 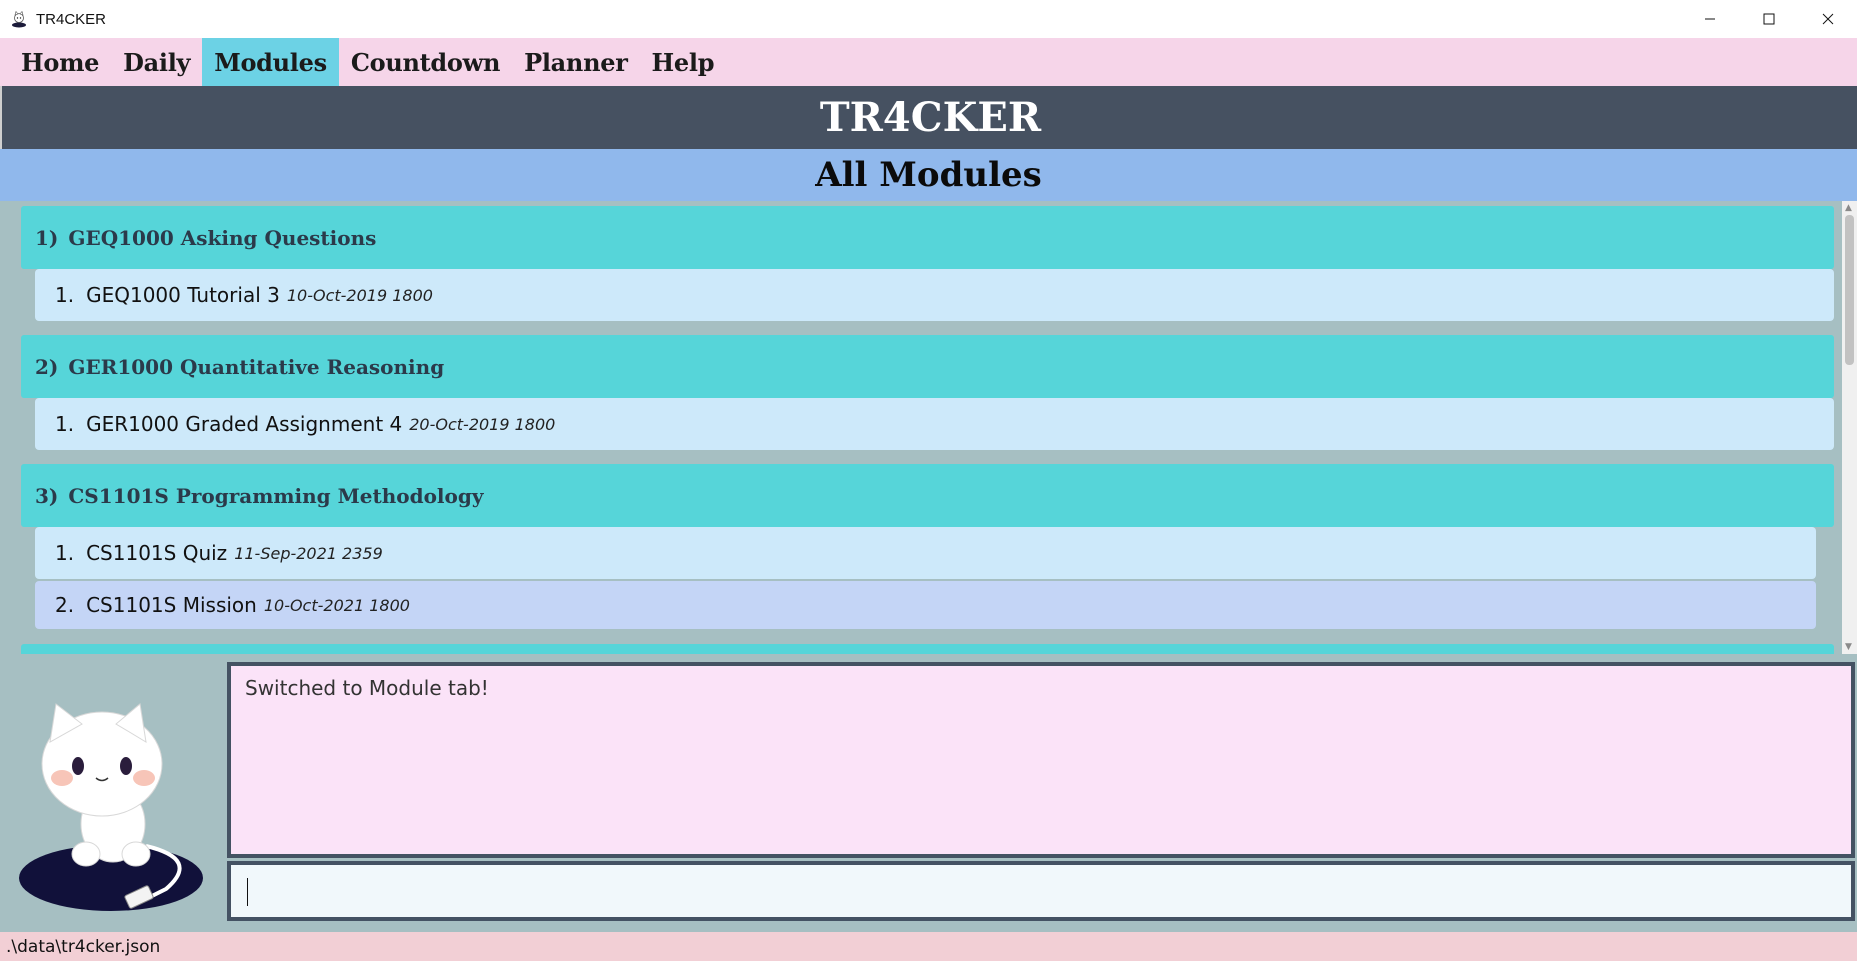 I want to click on module-name: CS1101S Programming Methodology, so click(x=276, y=495).